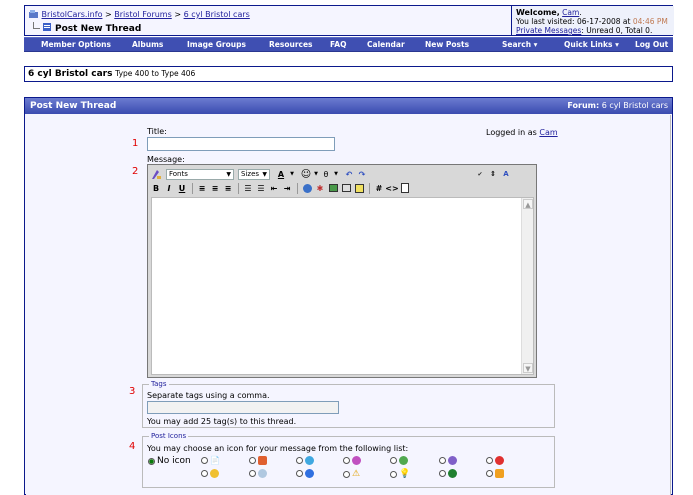  Describe the element at coordinates (548, 30) in the screenshot. I see `private-messages-link: Private Messages` at that location.